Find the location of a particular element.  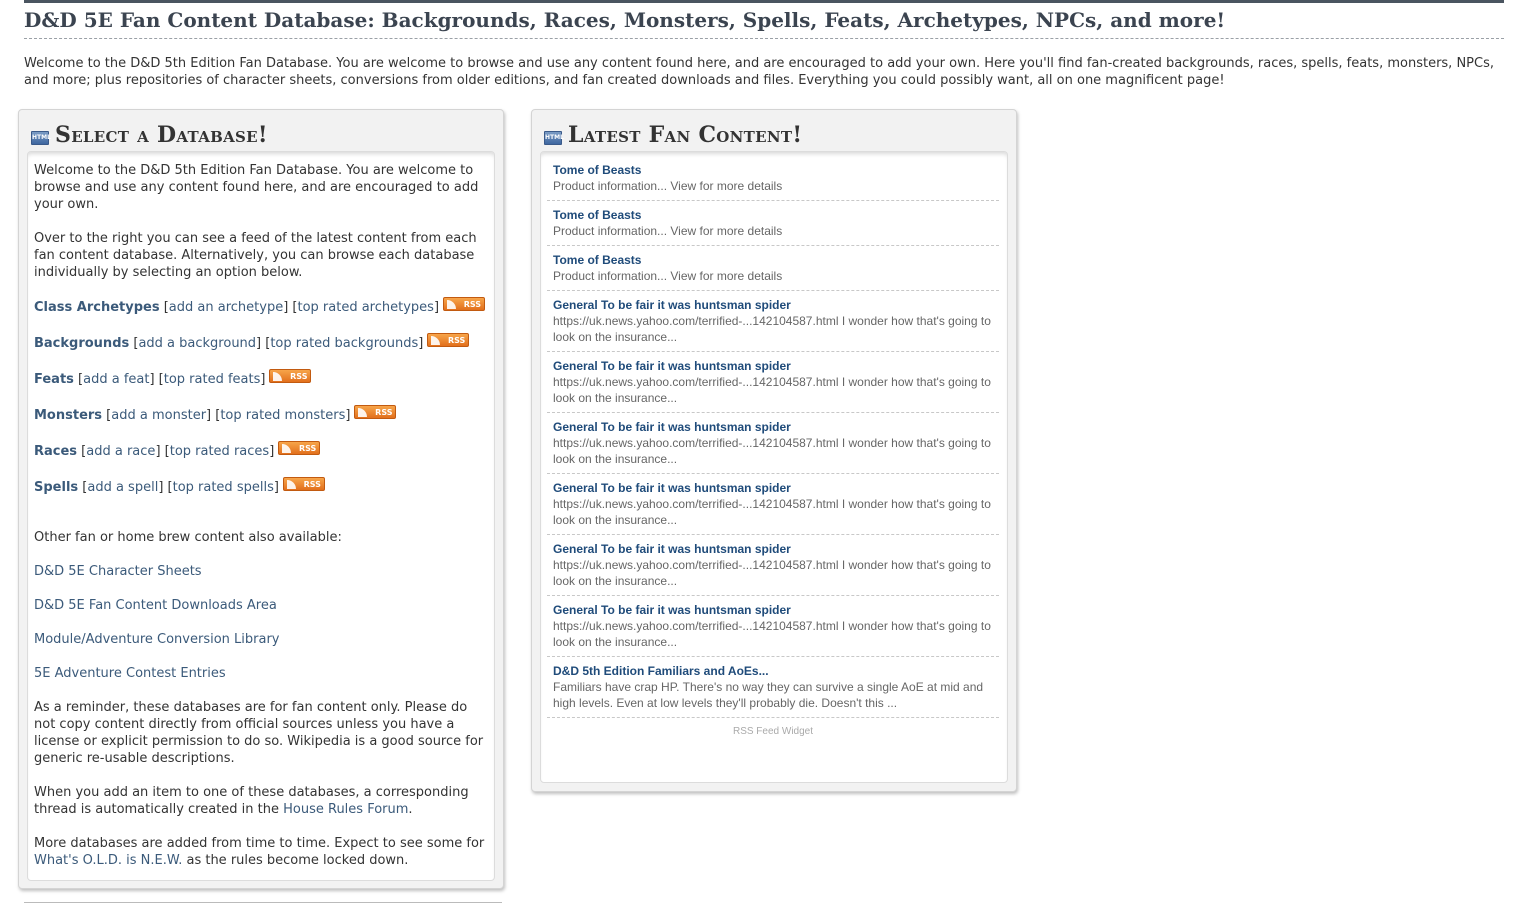

database-link: Races is located at coordinates (55, 451).